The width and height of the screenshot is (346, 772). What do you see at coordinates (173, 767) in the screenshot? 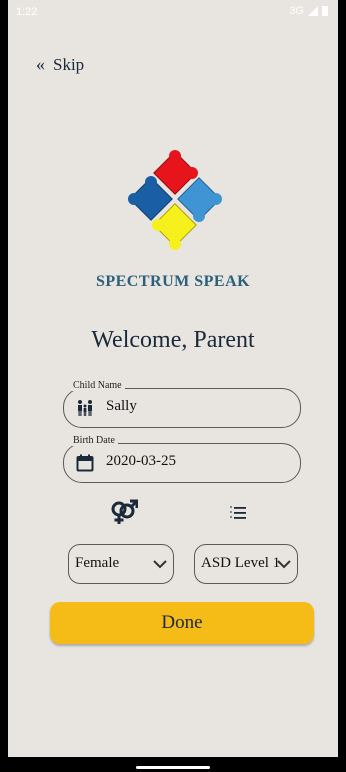
I see `home-indicator` at bounding box center [173, 767].